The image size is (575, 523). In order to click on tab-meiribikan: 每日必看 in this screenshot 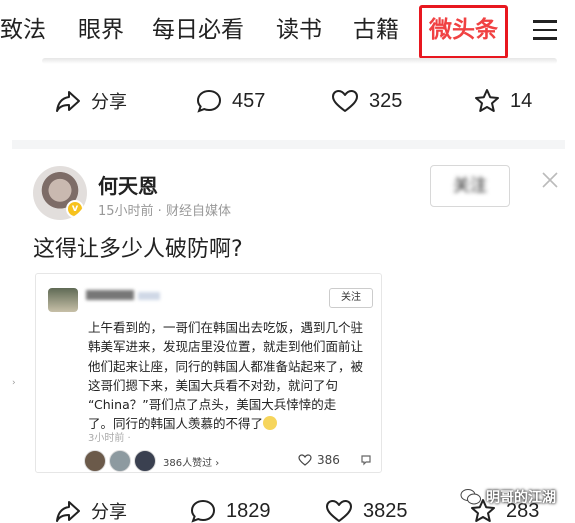, I will do `click(198, 30)`.